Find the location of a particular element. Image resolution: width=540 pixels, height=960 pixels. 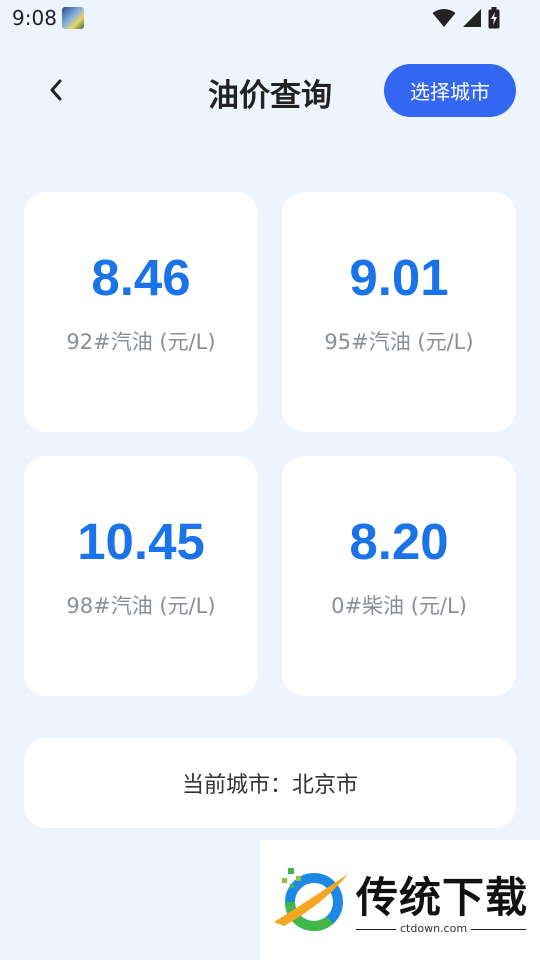

watermark: 传统下载 ctdown.com is located at coordinates (400, 900).